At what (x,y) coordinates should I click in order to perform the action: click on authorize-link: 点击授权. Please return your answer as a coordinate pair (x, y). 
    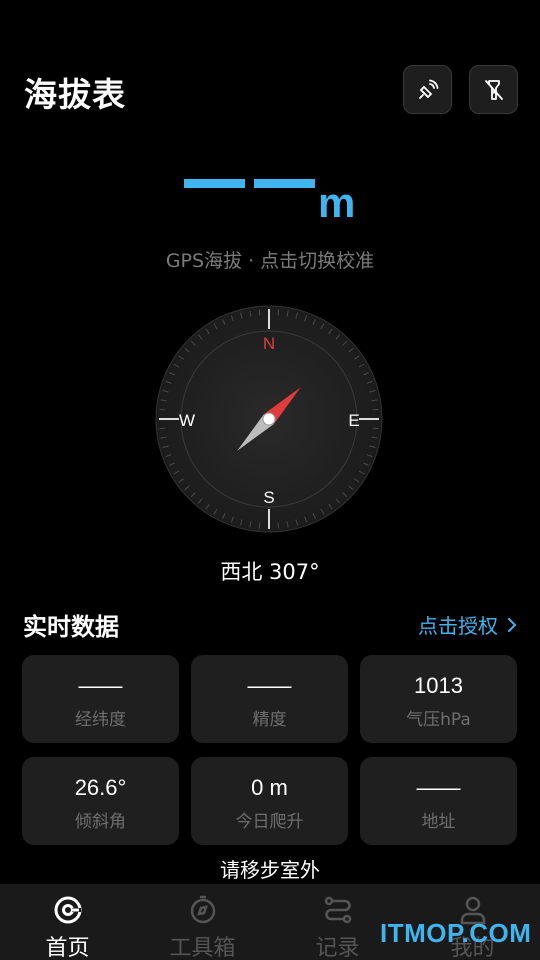
    Looking at the image, I should click on (468, 624).